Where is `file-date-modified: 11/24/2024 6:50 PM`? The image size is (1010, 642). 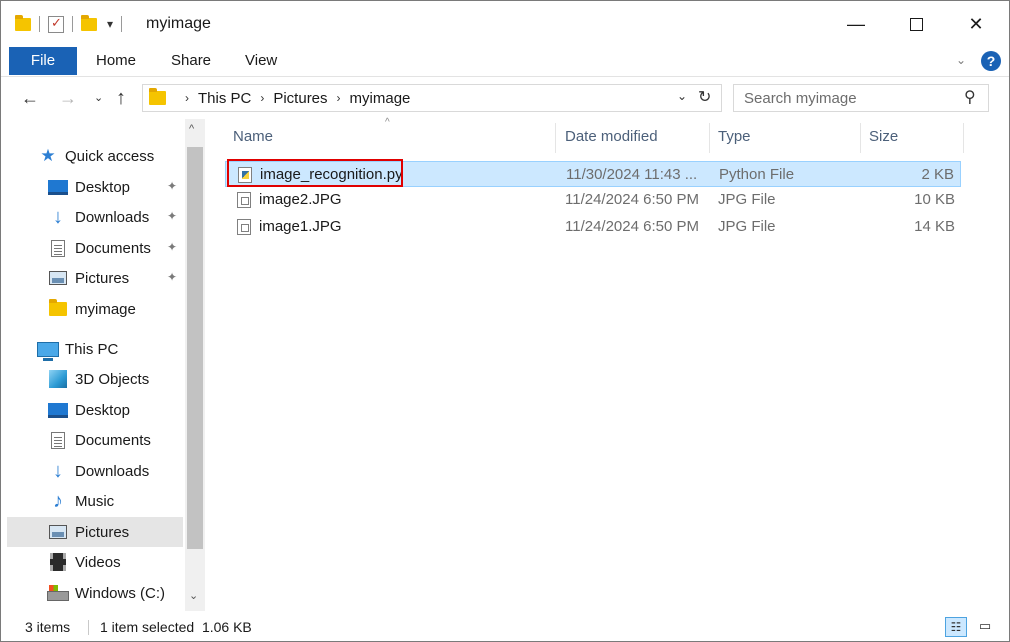
file-date-modified: 11/24/2024 6:50 PM is located at coordinates (632, 199).